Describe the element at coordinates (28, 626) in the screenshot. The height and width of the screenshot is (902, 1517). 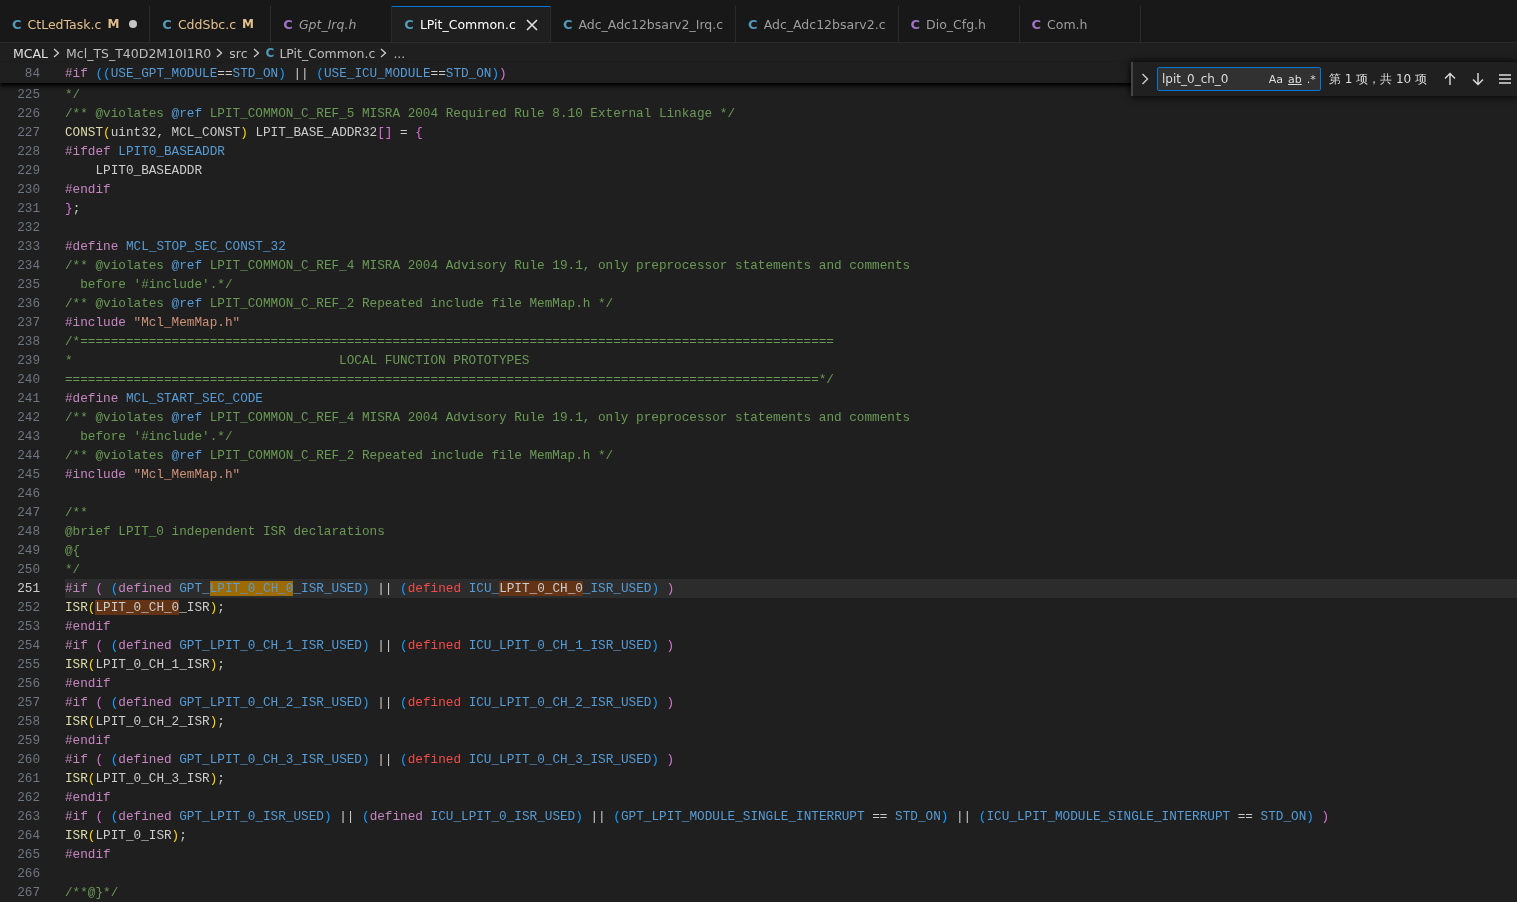
I see `line-number: 253` at that location.